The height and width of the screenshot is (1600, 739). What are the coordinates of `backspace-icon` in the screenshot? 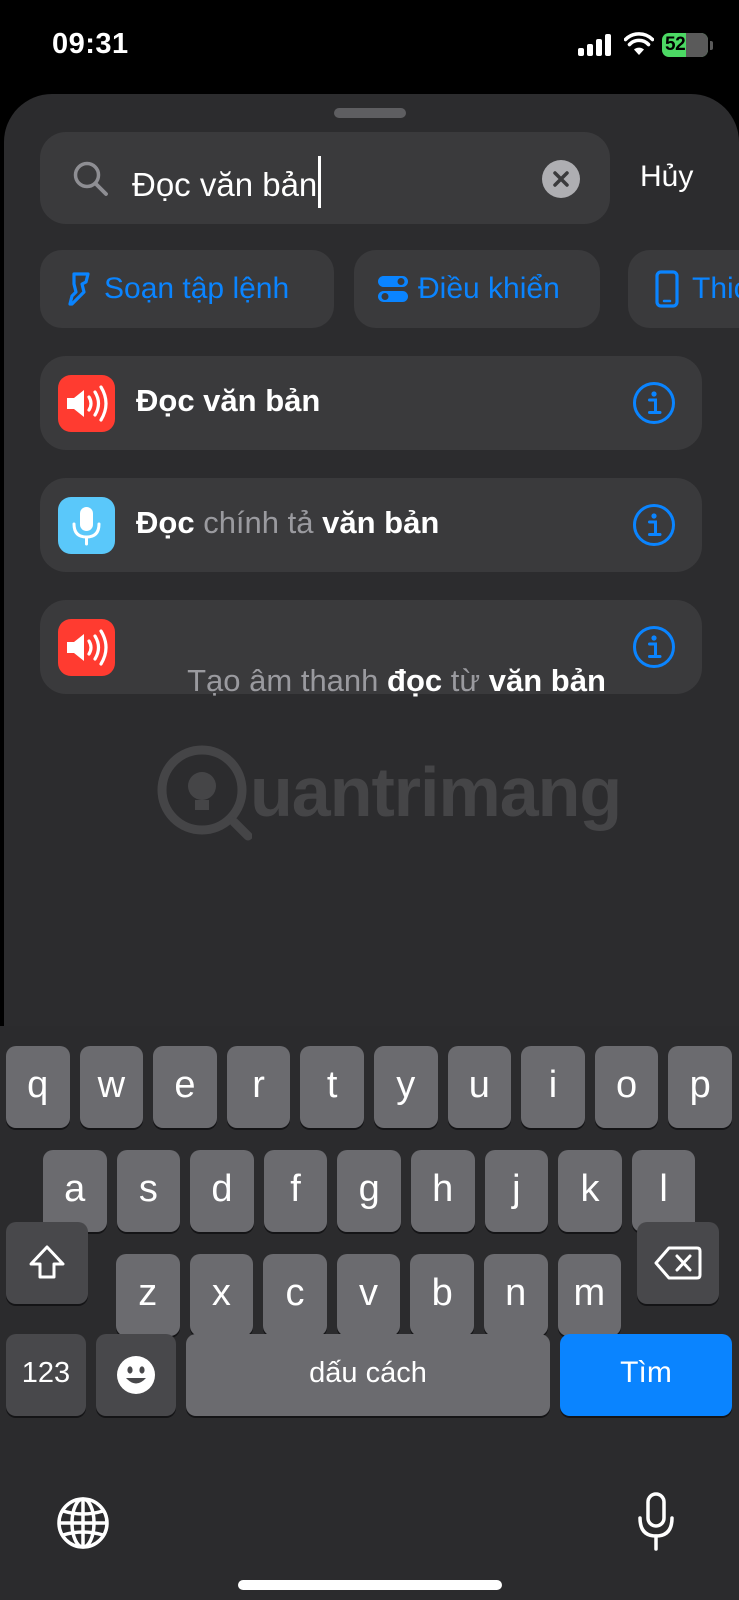 It's located at (678, 1263).